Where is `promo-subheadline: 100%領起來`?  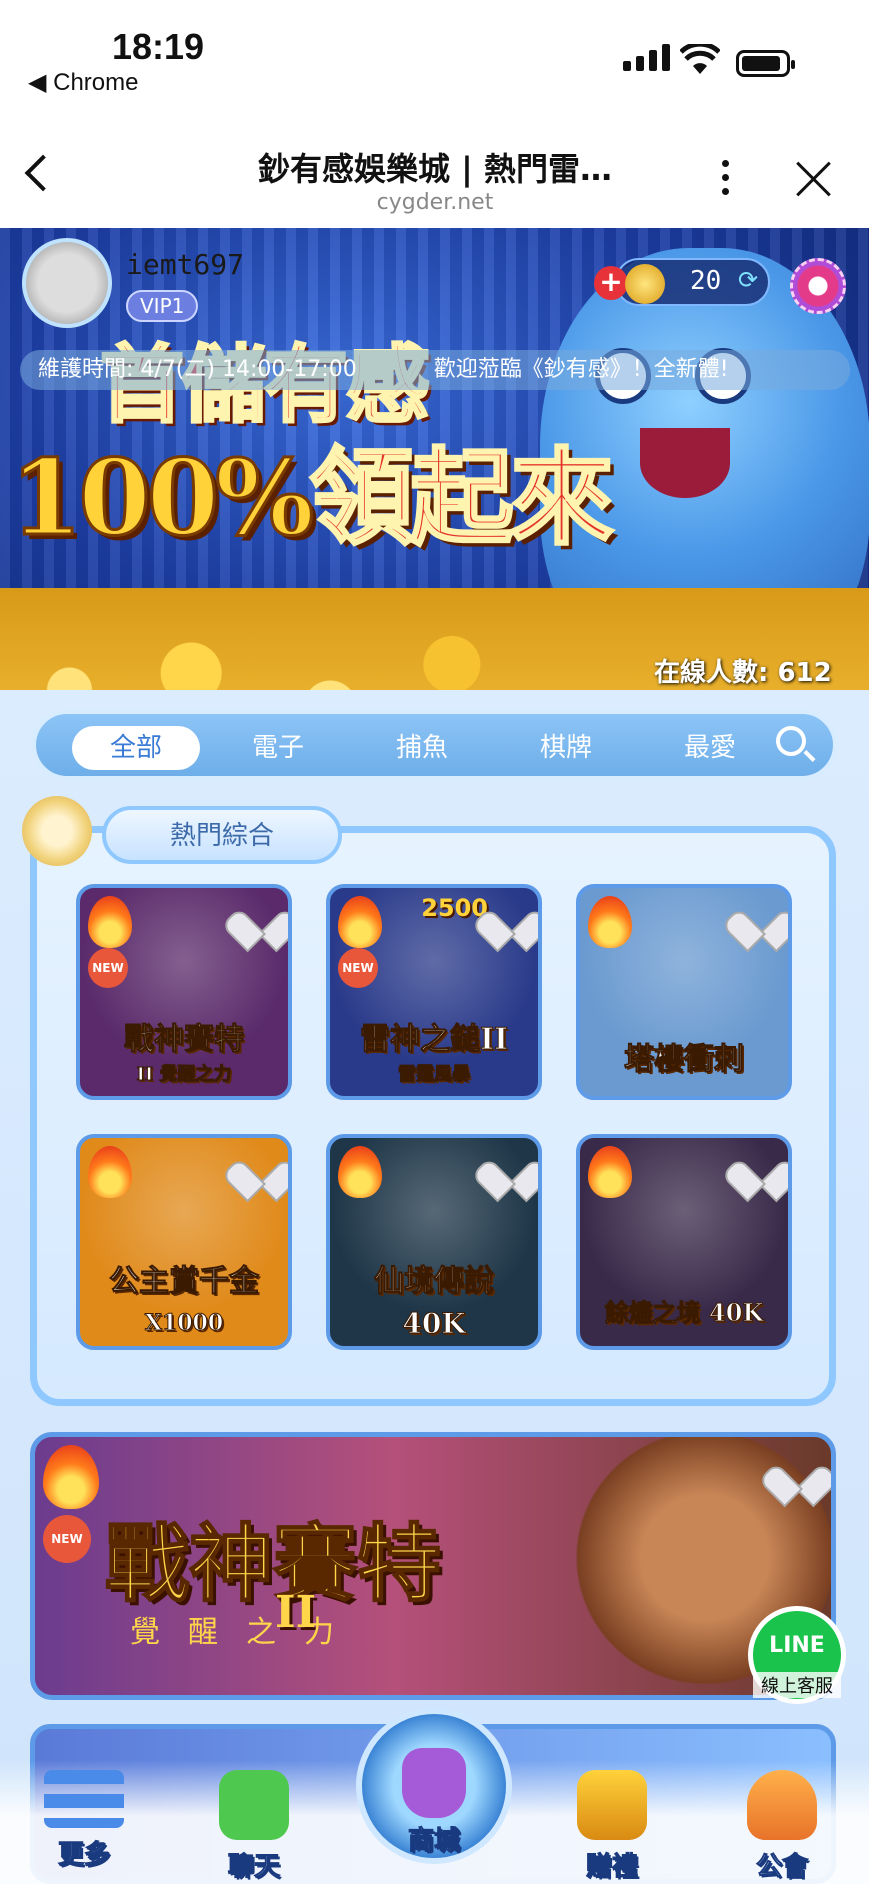 promo-subheadline: 100%領起來 is located at coordinates (312, 488).